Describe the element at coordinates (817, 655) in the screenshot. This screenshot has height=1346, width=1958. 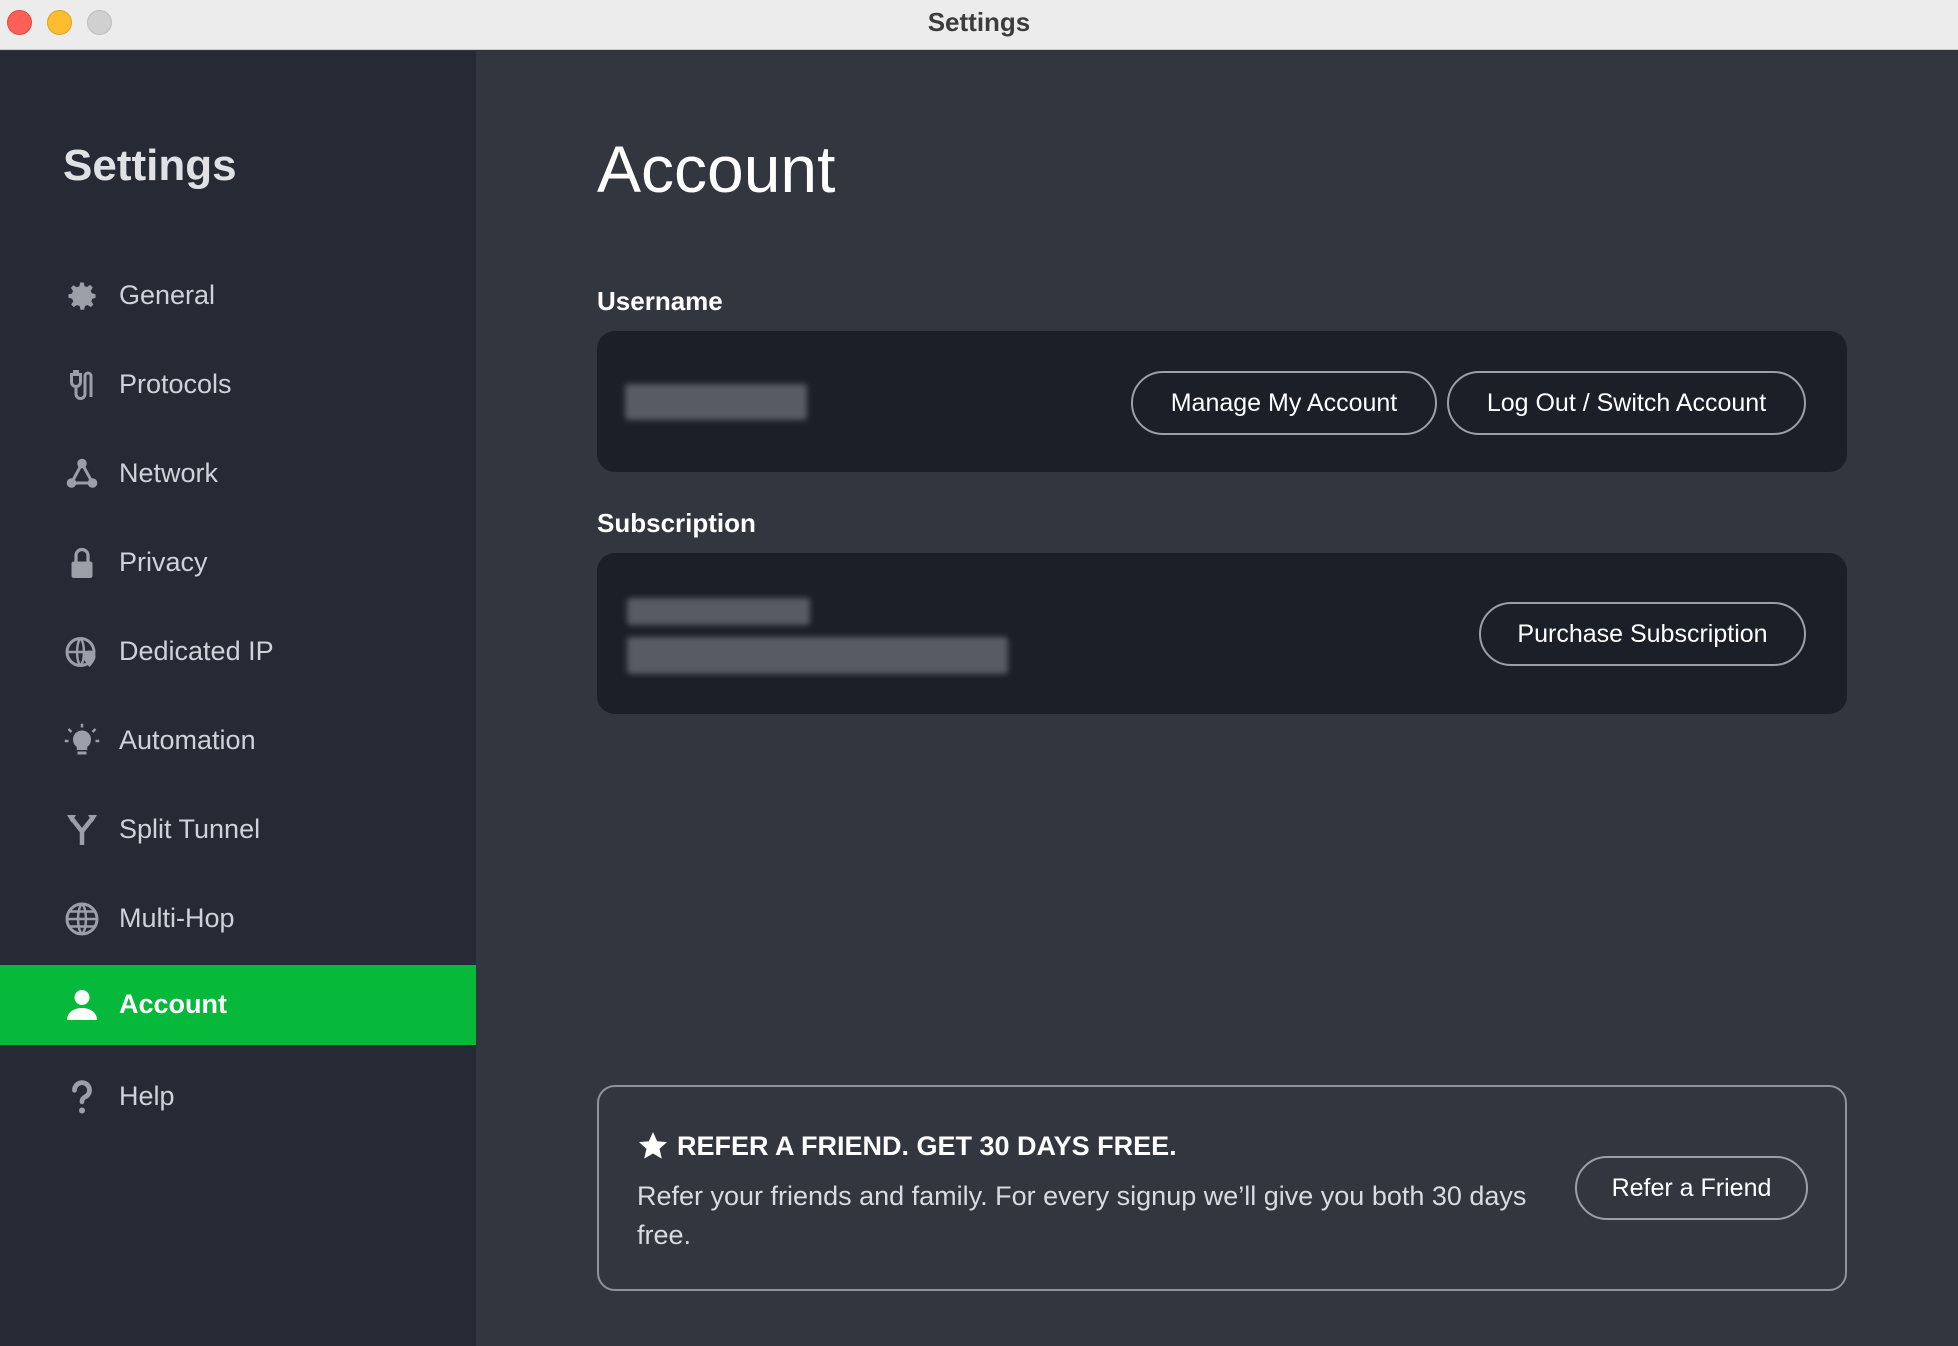
I see `redacted-plan-details` at that location.